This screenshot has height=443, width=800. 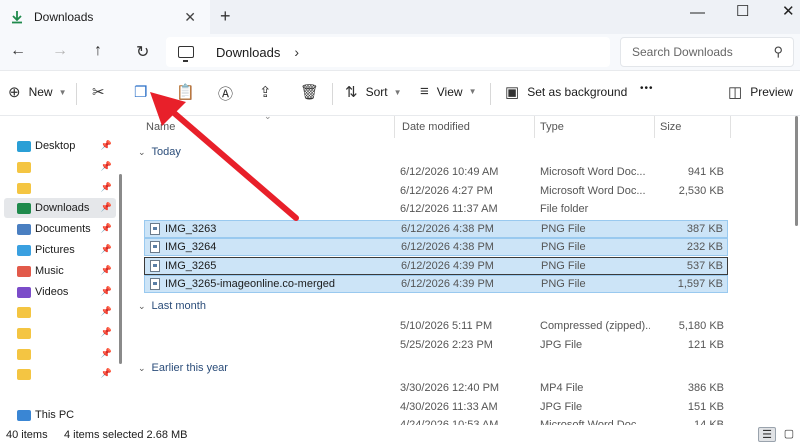 What do you see at coordinates (98, 51) in the screenshot?
I see `up-button: ↑` at bounding box center [98, 51].